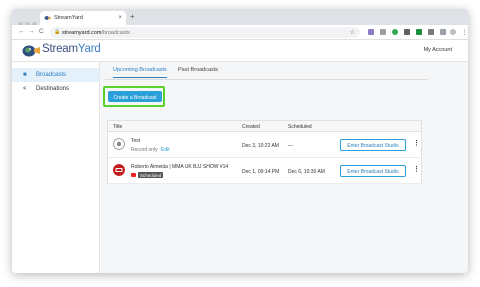 This screenshot has width=480, height=287. What do you see at coordinates (251, 127) in the screenshot?
I see `column-header-created: Created` at bounding box center [251, 127].